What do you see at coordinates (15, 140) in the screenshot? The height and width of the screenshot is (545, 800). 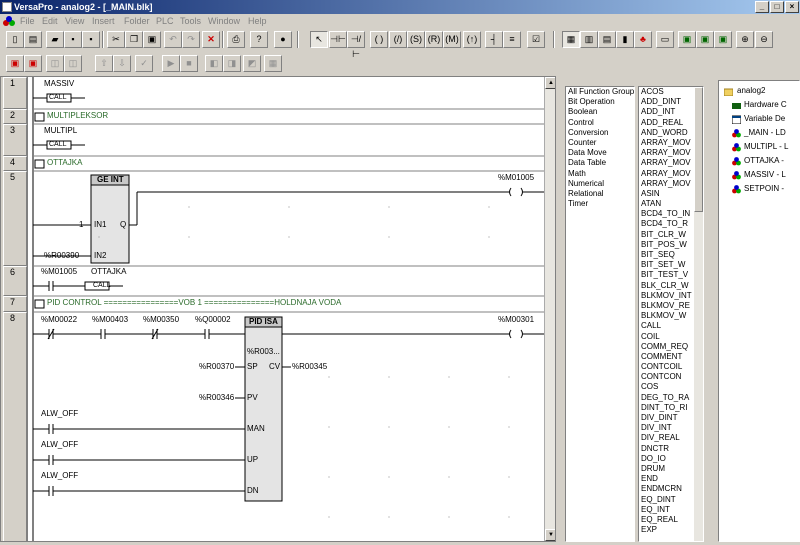 I see `rung-number: 3` at bounding box center [15, 140].